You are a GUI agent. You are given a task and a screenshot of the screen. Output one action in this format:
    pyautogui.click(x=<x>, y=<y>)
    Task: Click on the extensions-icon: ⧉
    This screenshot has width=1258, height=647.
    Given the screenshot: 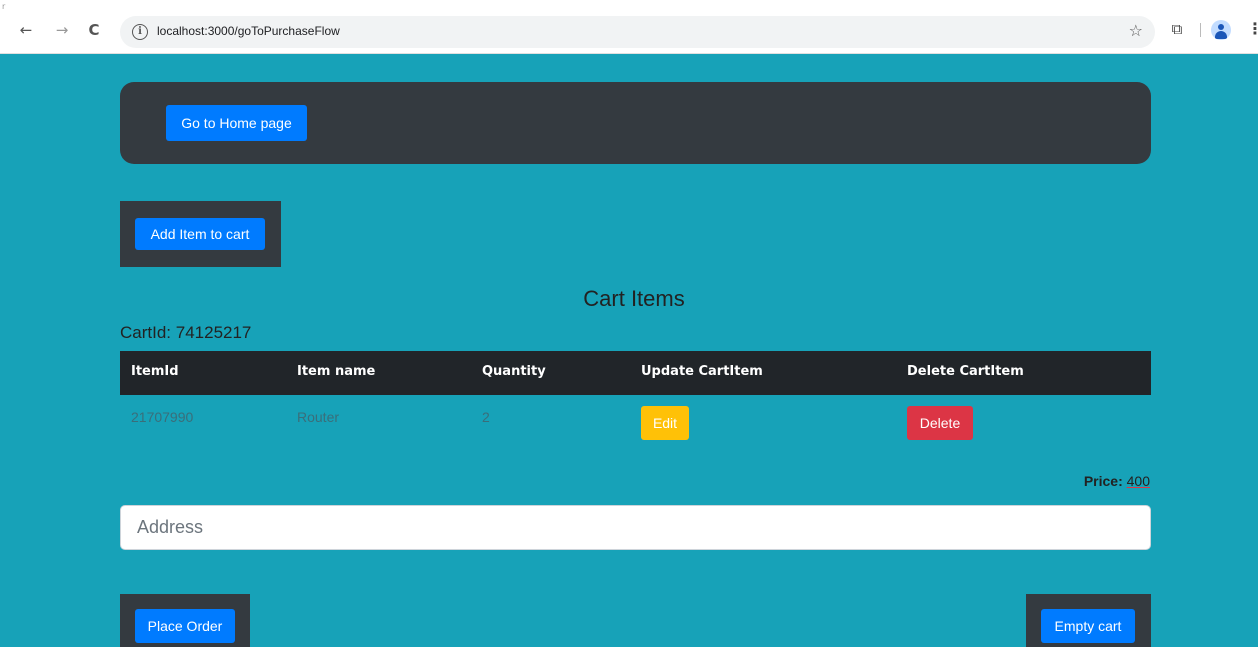 What is the action you would take?
    pyautogui.click(x=1177, y=29)
    